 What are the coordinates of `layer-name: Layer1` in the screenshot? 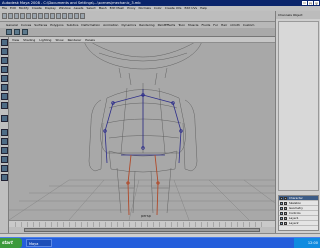 It's located at (294, 218).